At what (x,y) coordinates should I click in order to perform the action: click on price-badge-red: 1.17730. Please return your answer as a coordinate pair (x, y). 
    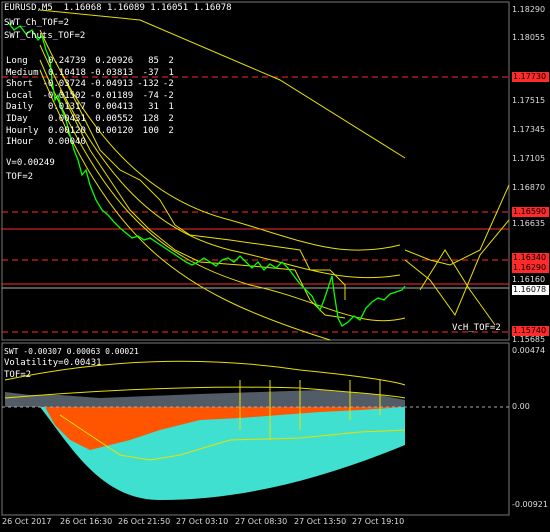
    Looking at the image, I should click on (530, 77).